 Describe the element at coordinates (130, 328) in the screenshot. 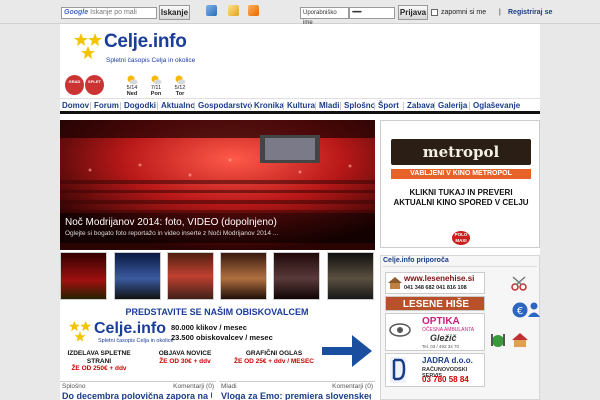

I see `promo-logo: Celje.info` at that location.